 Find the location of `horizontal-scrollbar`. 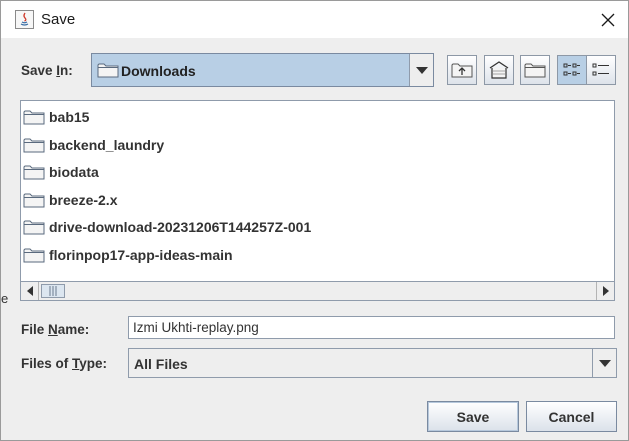

horizontal-scrollbar is located at coordinates (317, 290).